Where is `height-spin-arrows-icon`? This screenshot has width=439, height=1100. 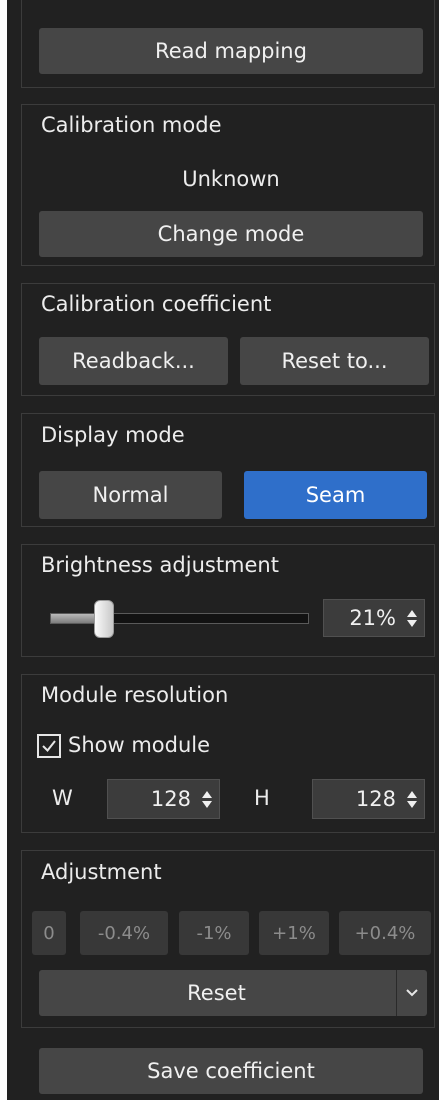 height-spin-arrows-icon is located at coordinates (412, 799).